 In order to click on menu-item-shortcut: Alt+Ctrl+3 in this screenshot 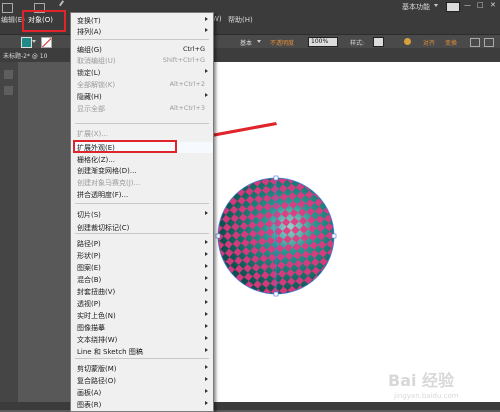, I will do `click(187, 108)`.